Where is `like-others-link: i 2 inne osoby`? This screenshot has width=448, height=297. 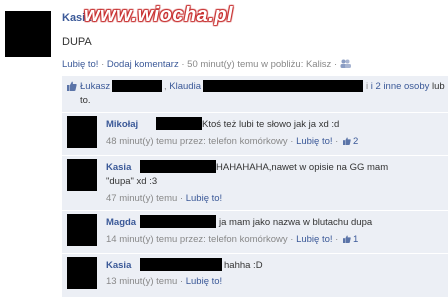 like-others-link: i 2 inne osoby is located at coordinates (400, 86).